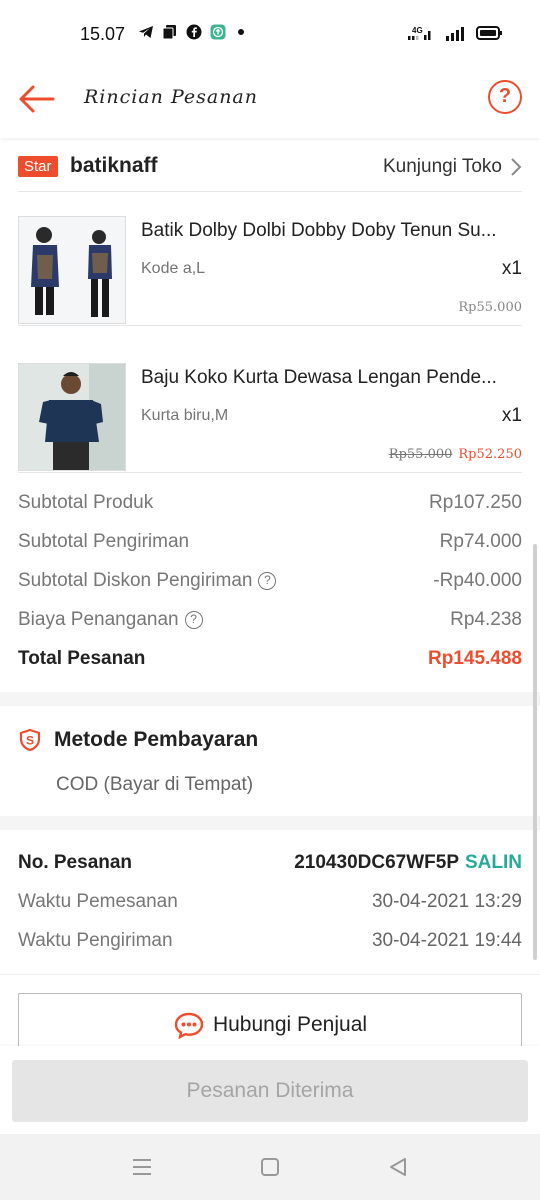 The width and height of the screenshot is (540, 1200). Describe the element at coordinates (270, 544) in the screenshot. I see `subtotal-pengiriman-row: Subtotal Pengiriman Rp74.000` at that location.